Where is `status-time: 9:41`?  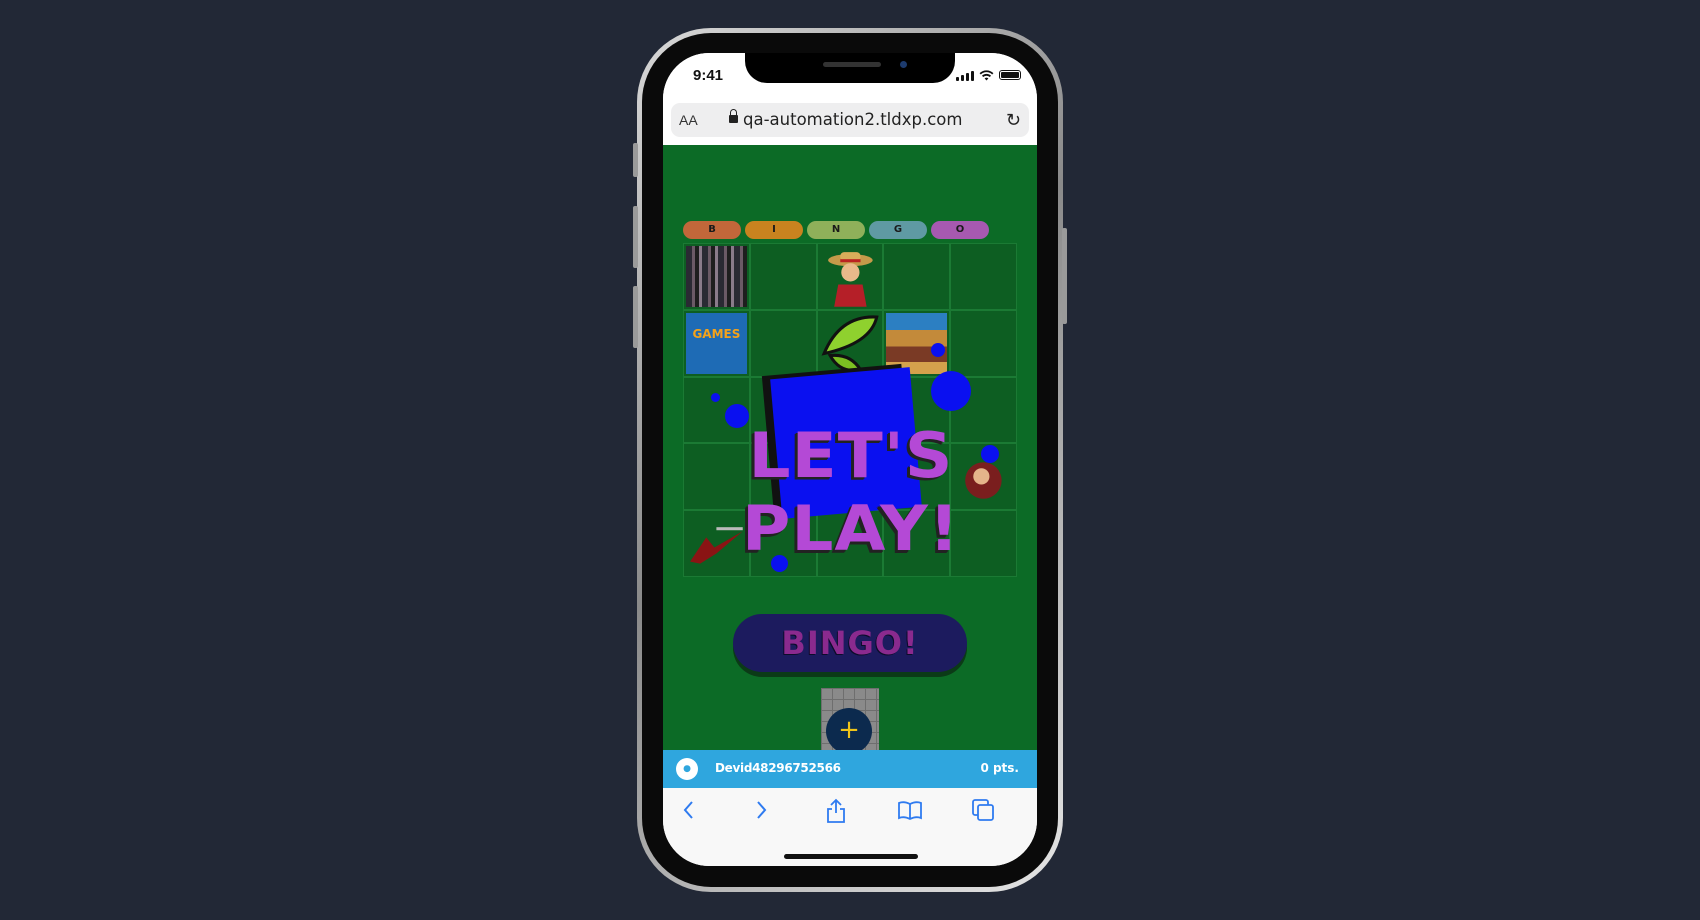
status-time: 9:41 is located at coordinates (708, 75).